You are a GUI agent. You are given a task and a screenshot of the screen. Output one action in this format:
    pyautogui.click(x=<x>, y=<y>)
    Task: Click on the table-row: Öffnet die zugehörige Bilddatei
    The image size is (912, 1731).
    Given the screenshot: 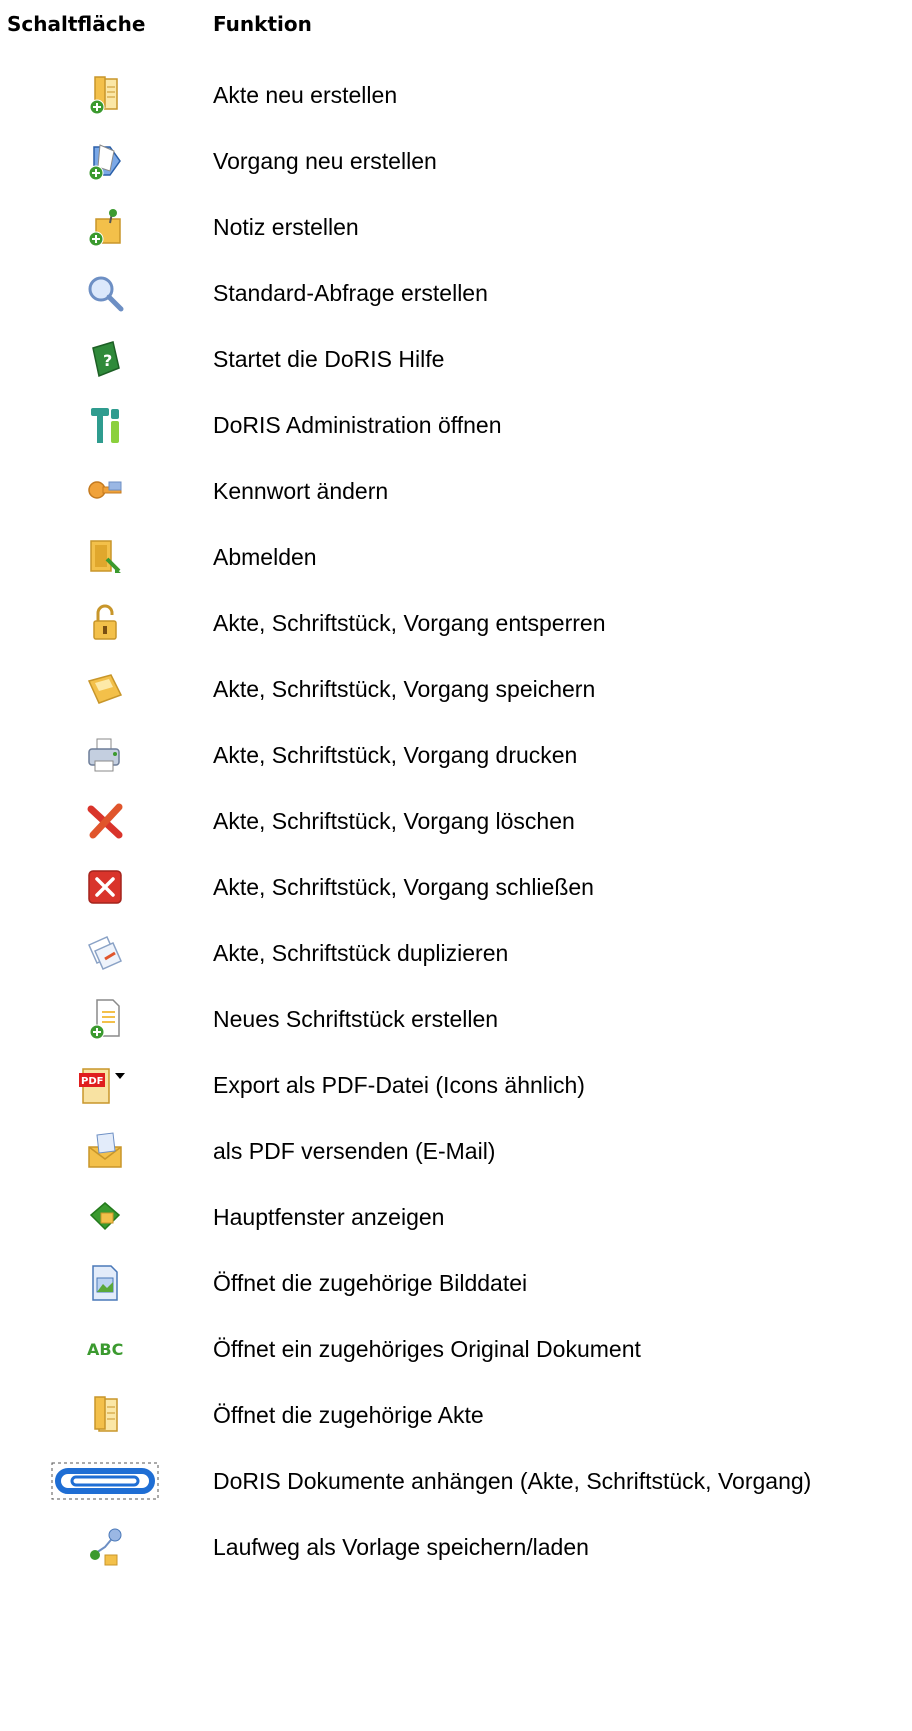 What is the action you would take?
    pyautogui.click(x=456, y=1283)
    